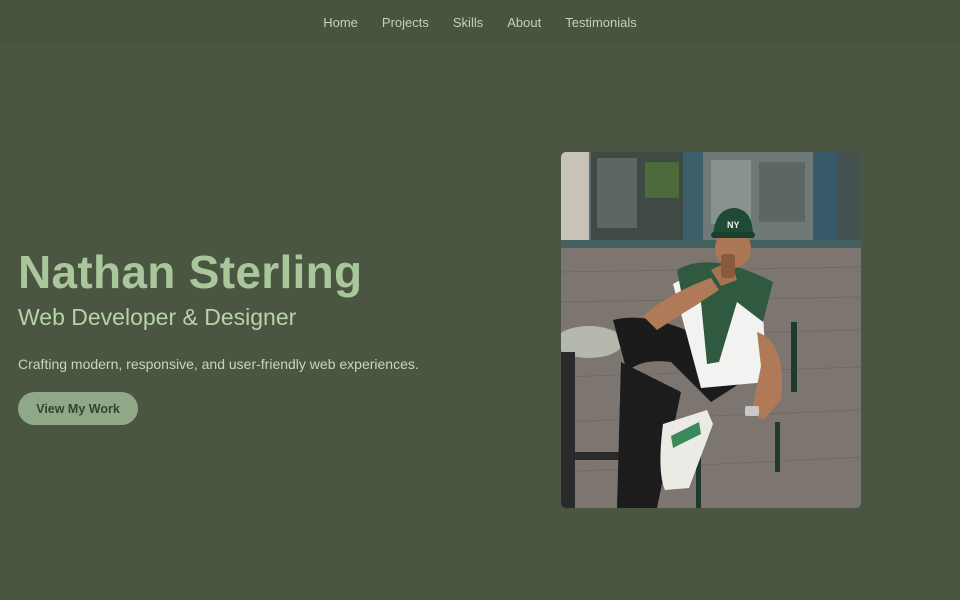  Describe the element at coordinates (468, 22) in the screenshot. I see `nav-skills-link: Skills` at that location.